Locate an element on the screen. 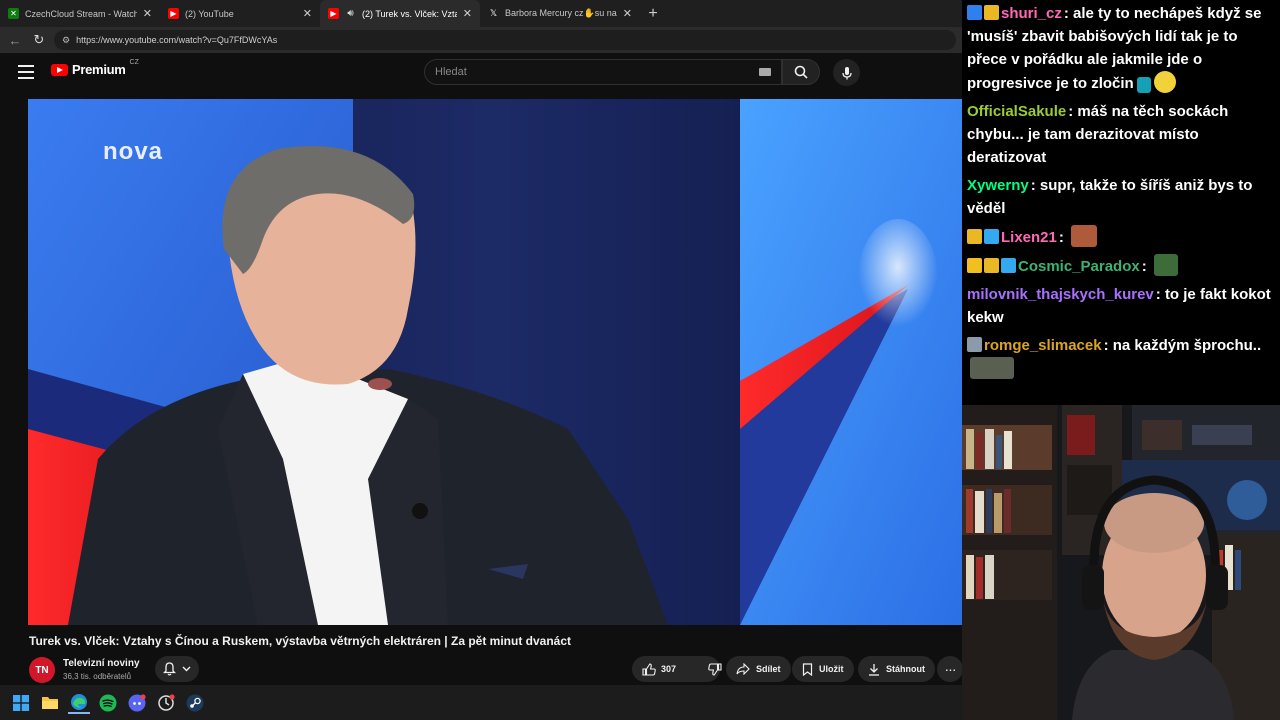 The width and height of the screenshot is (1280, 720). chat-message: Lixen21: is located at coordinates (1121, 237).